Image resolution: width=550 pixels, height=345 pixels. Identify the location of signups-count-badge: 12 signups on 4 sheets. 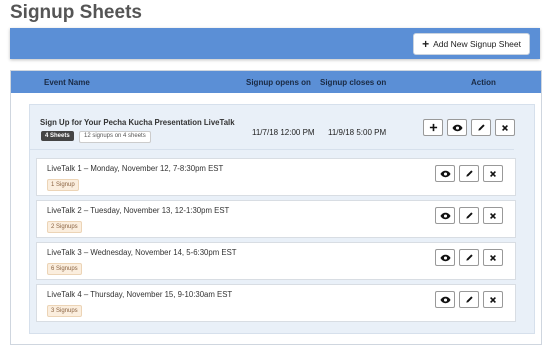
(115, 137).